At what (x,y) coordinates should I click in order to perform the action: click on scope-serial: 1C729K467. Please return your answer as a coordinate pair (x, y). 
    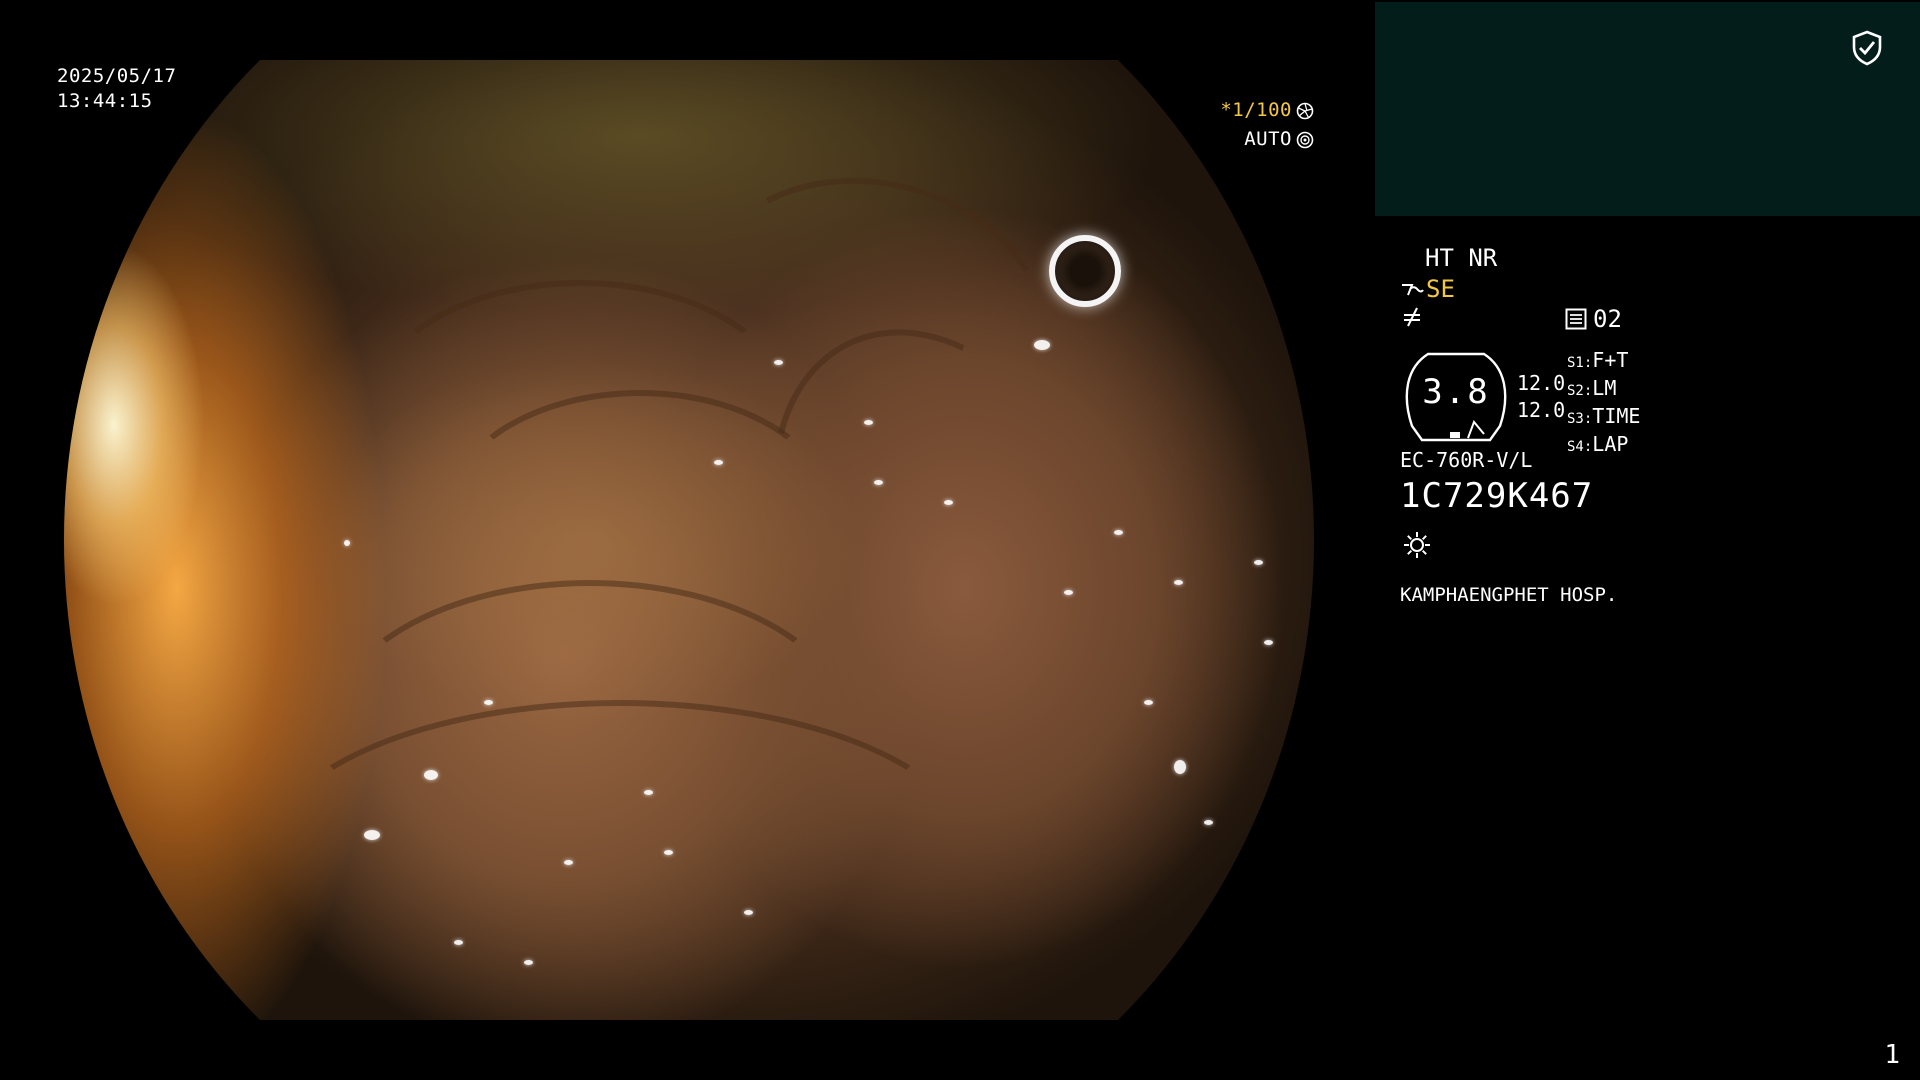
    Looking at the image, I should click on (1497, 496).